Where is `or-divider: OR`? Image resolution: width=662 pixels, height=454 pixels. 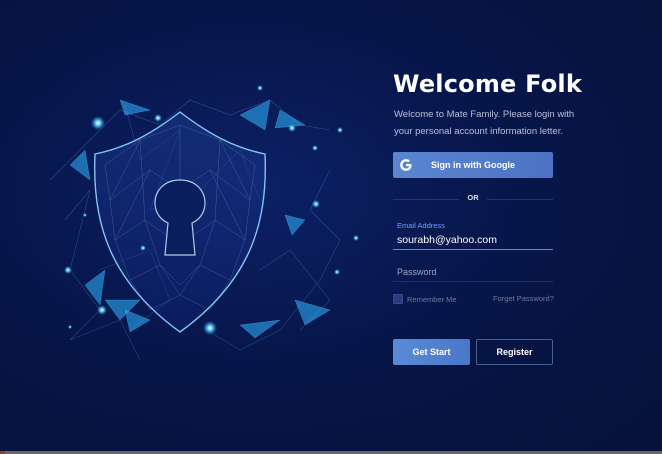
or-divider: OR is located at coordinates (473, 199).